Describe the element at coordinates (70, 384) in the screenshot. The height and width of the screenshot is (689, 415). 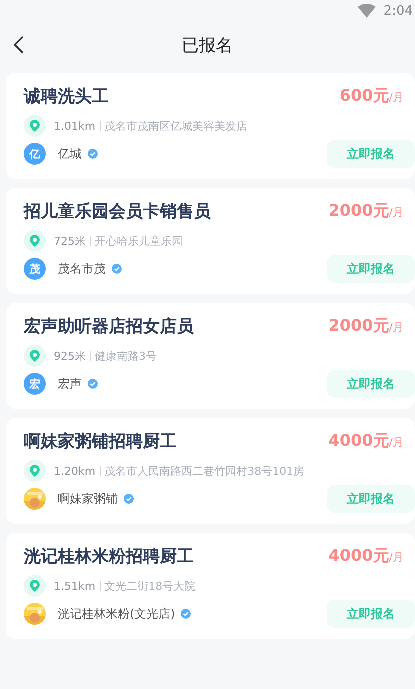
I see `company-name: 宏声` at that location.